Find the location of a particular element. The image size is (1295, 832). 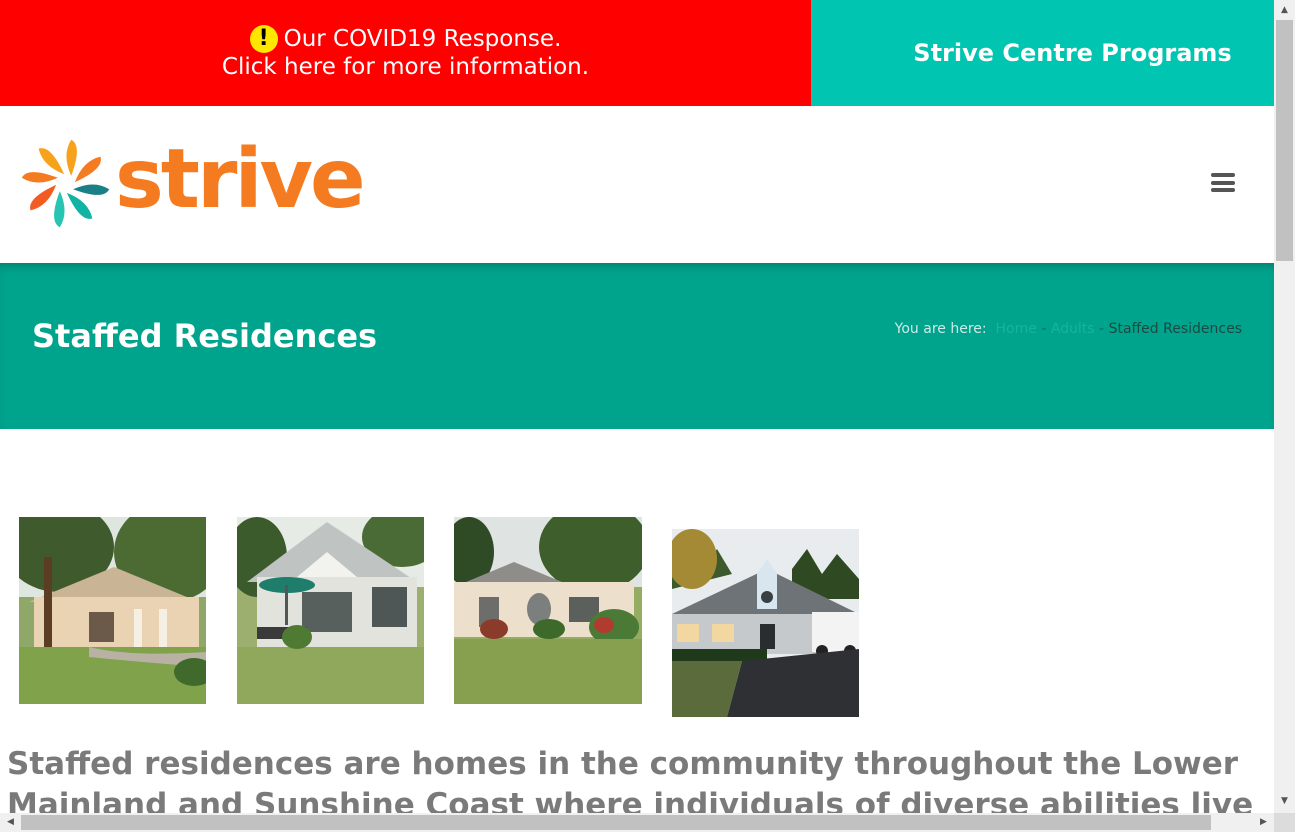

house-photo-3-image is located at coordinates (548, 610).